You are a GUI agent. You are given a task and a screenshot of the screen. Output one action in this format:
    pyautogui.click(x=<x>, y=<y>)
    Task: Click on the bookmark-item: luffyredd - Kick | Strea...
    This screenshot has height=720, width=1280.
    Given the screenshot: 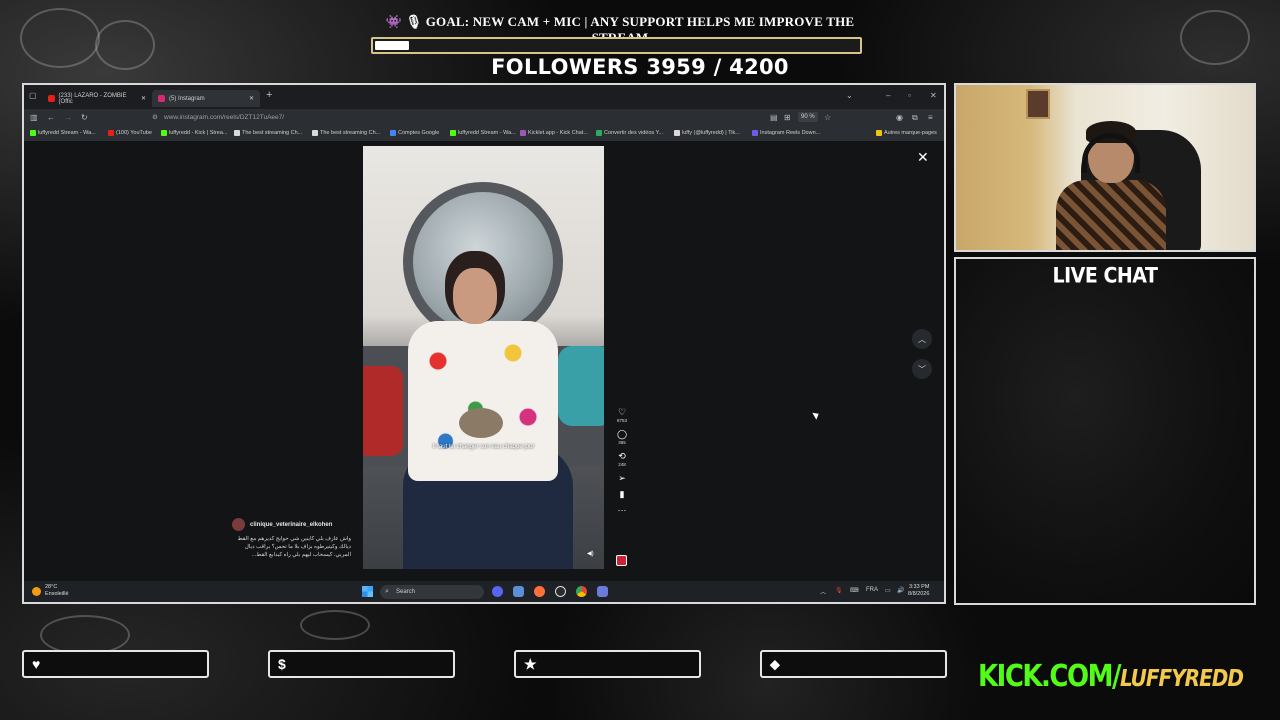 What is the action you would take?
    pyautogui.click(x=194, y=133)
    